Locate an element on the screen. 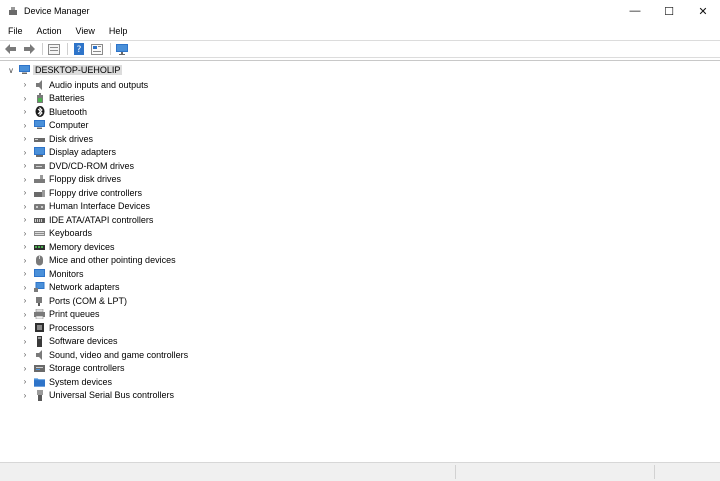  tree-node-floppy-controllers: › Floppy drive controllers is located at coordinates (81, 192).